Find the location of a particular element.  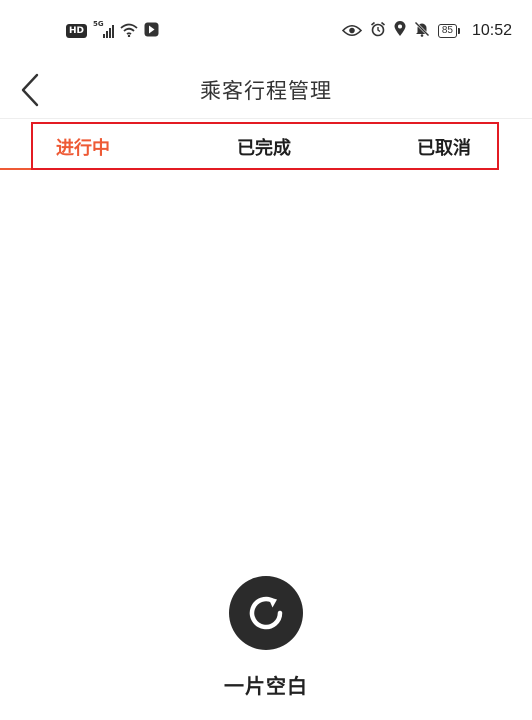

tab-in-progress: 进行中 is located at coordinates (83, 147).